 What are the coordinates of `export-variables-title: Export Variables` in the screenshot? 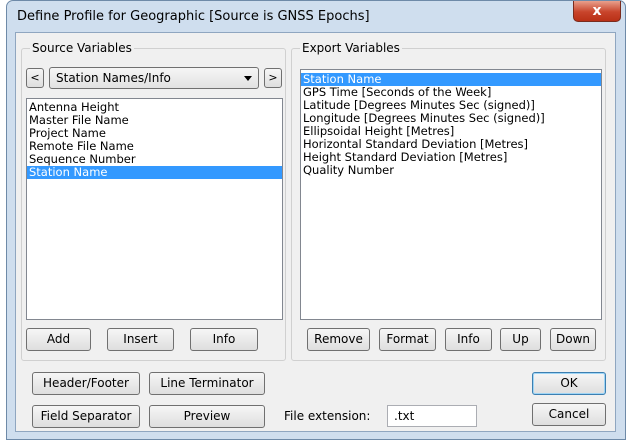 It's located at (351, 48).